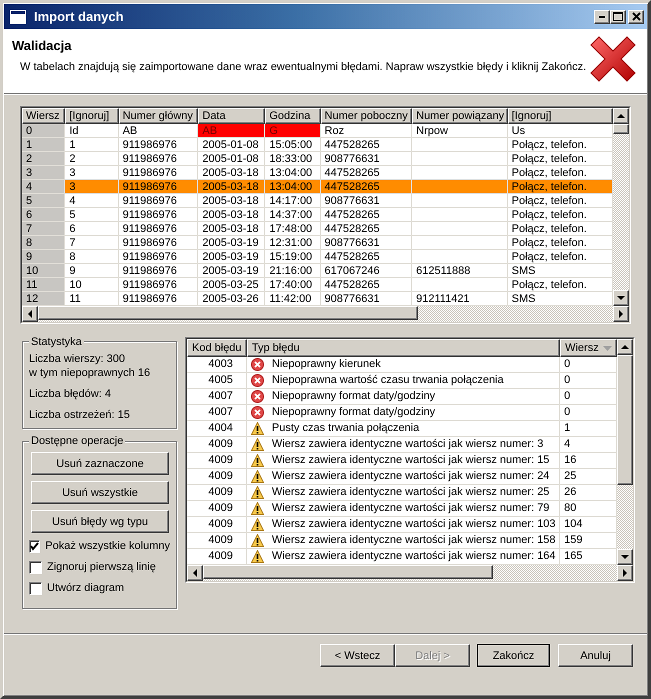  I want to click on error-message: Niepoprawny format daty/godziny, so click(354, 396).